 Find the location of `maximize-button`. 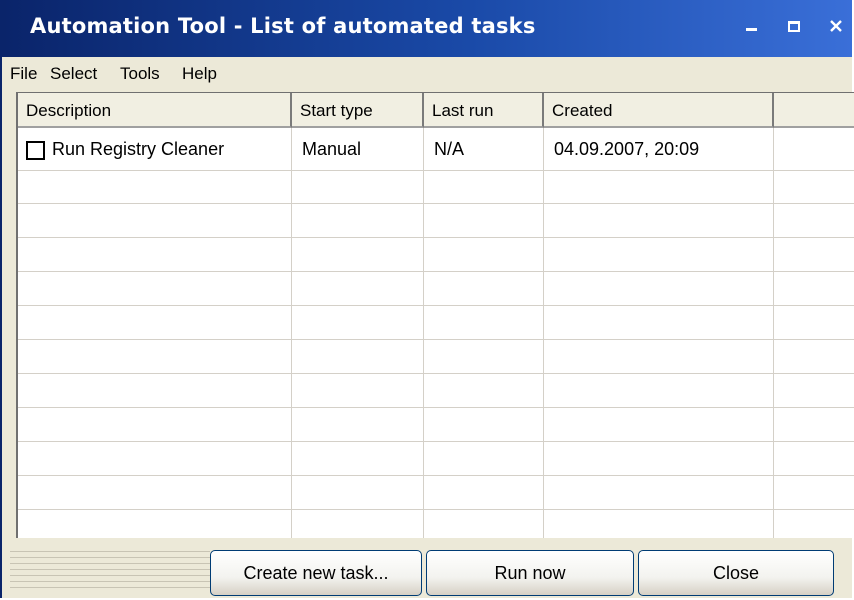

maximize-button is located at coordinates (794, 26).